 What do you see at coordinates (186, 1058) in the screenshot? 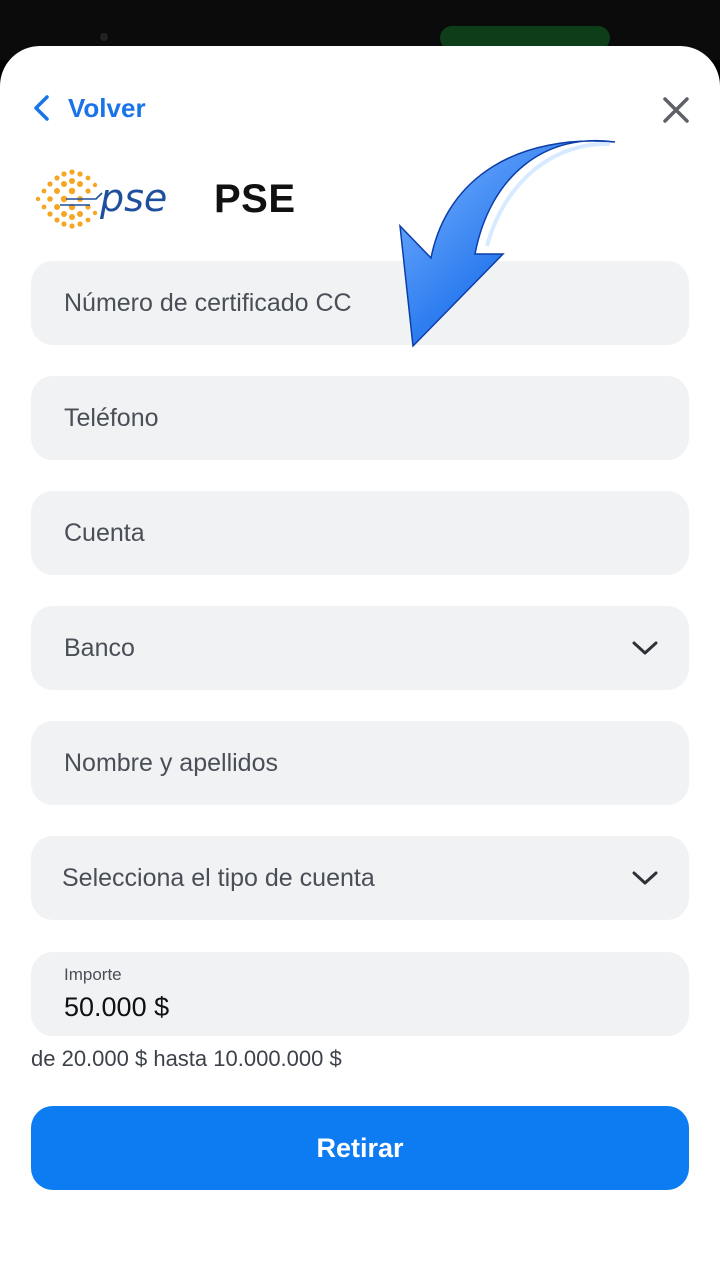
I see `amount-range-hint: de 20.000 $ hasta 10.000.000 $` at bounding box center [186, 1058].